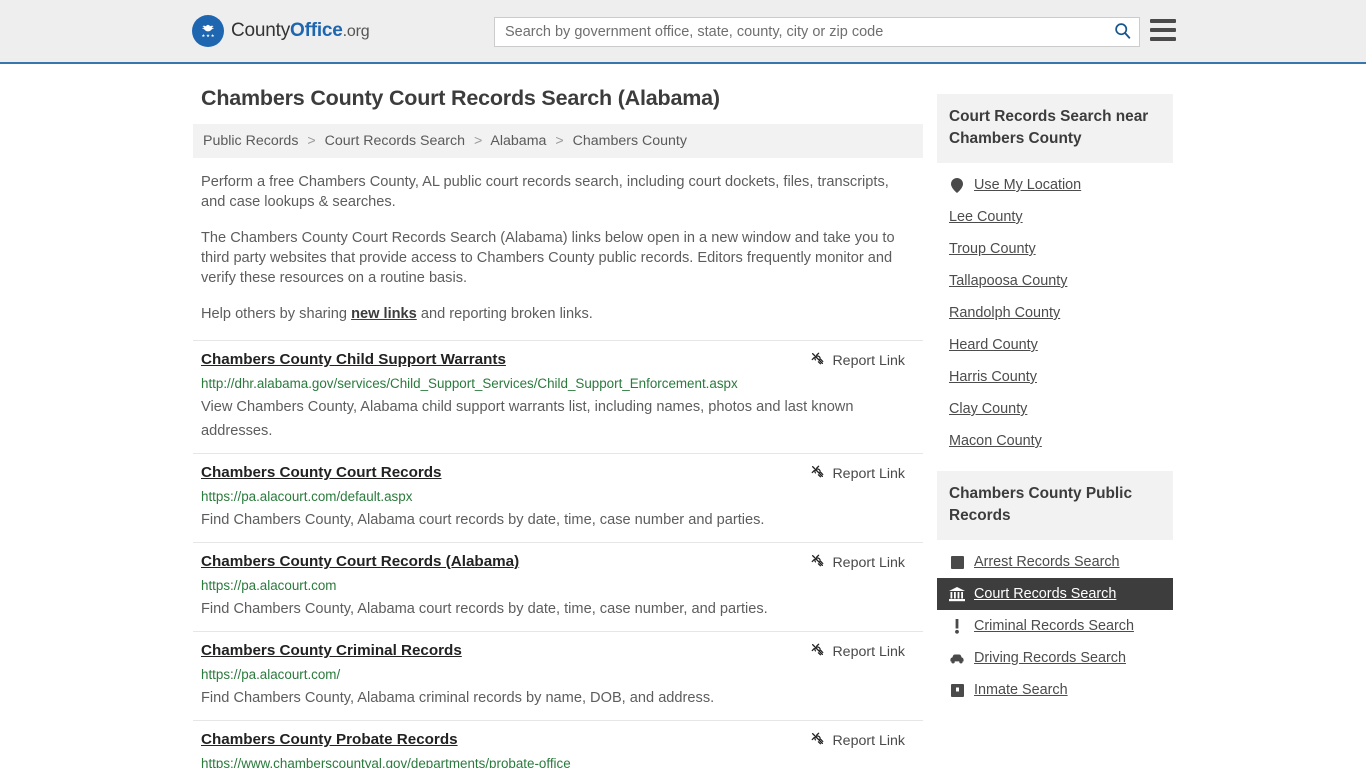 The height and width of the screenshot is (768, 1366). What do you see at coordinates (1055, 505) in the screenshot?
I see `public-records-title: Chambers County Public Records` at bounding box center [1055, 505].